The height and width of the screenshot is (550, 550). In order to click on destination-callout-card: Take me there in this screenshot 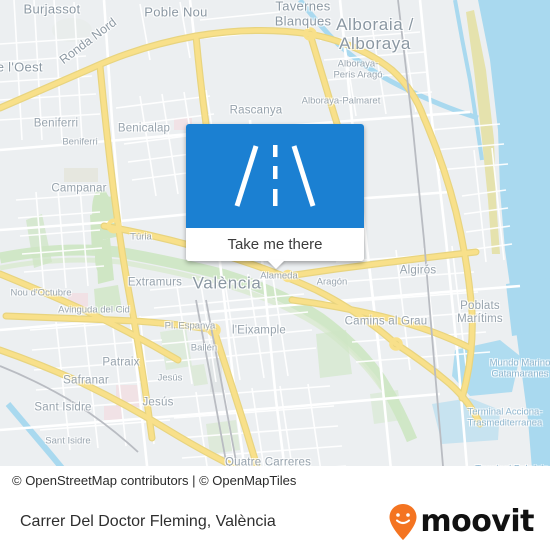, I will do `click(275, 196)`.